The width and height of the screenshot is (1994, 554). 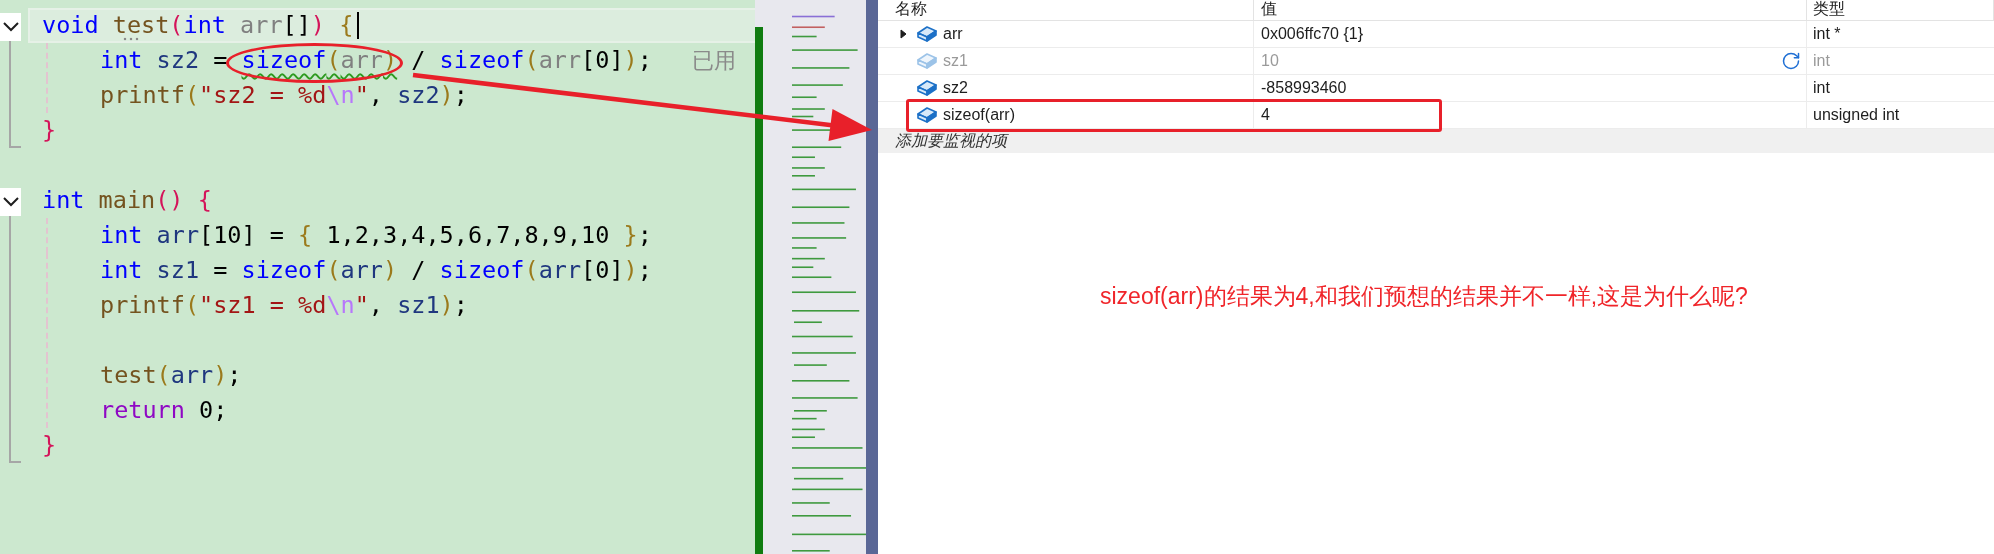 I want to click on watch-type: unsigned int, so click(x=1856, y=114).